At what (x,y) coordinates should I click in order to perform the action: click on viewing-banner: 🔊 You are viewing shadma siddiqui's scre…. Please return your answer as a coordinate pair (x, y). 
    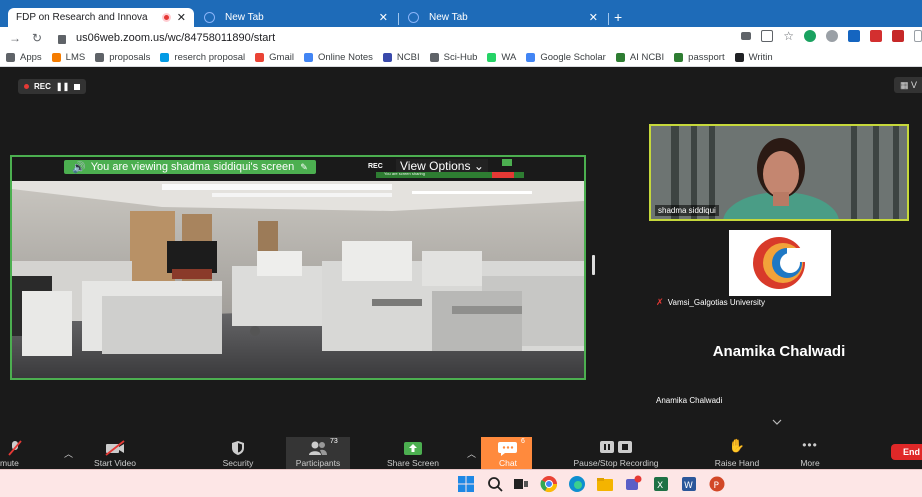
    Looking at the image, I should click on (190, 167).